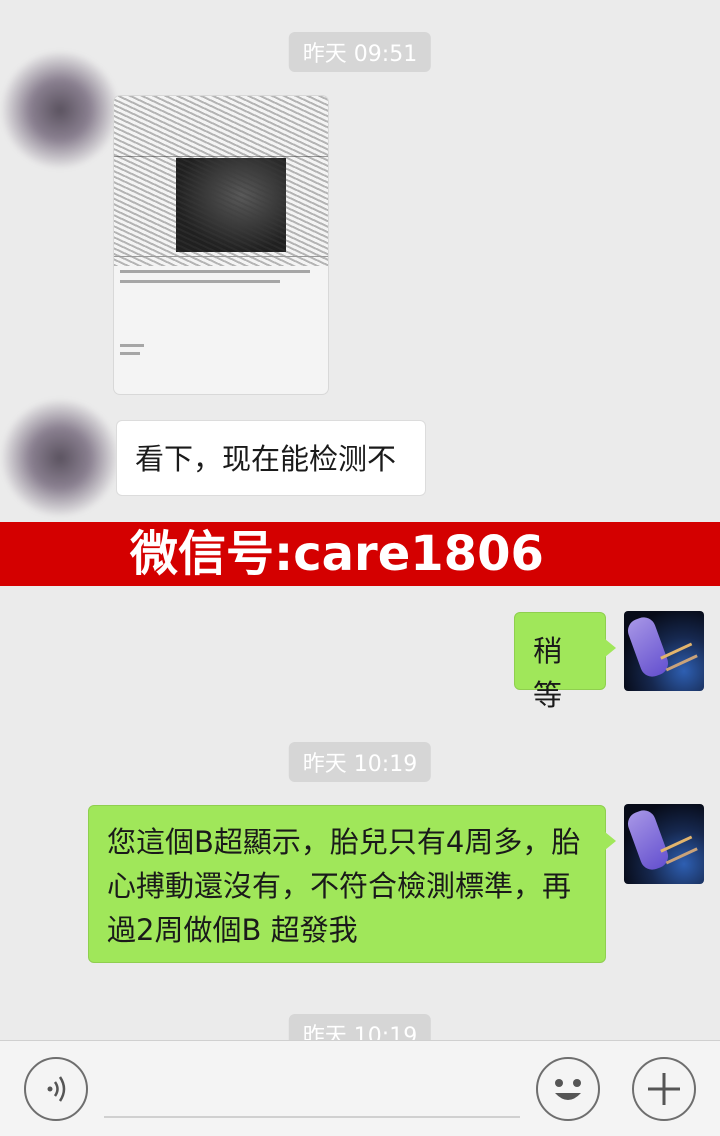 The height and width of the screenshot is (1136, 720). I want to click on voice-icon, so click(56, 1089).